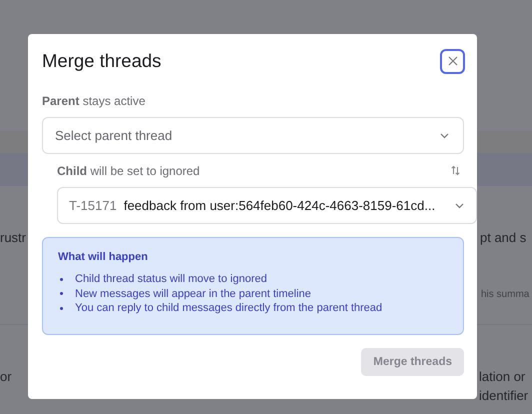 The image size is (532, 414). What do you see at coordinates (128, 171) in the screenshot?
I see `child-label: Child will be set to ignored` at bounding box center [128, 171].